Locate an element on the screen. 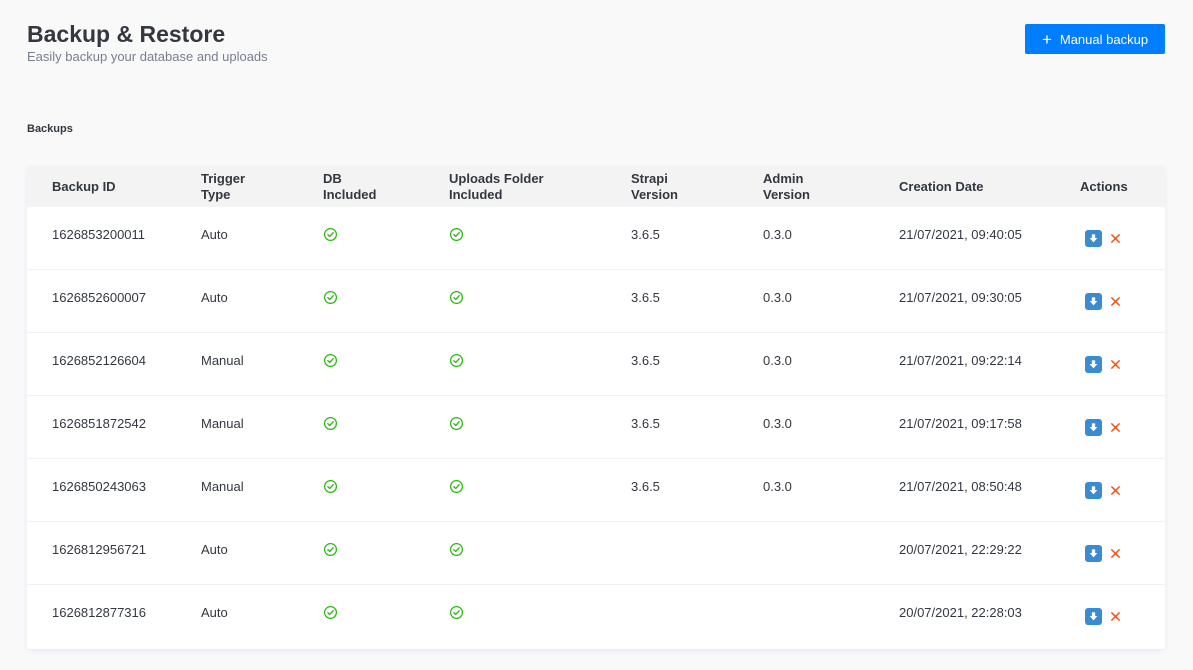  column-header-trigger-type: Trigger Type is located at coordinates (223, 186).